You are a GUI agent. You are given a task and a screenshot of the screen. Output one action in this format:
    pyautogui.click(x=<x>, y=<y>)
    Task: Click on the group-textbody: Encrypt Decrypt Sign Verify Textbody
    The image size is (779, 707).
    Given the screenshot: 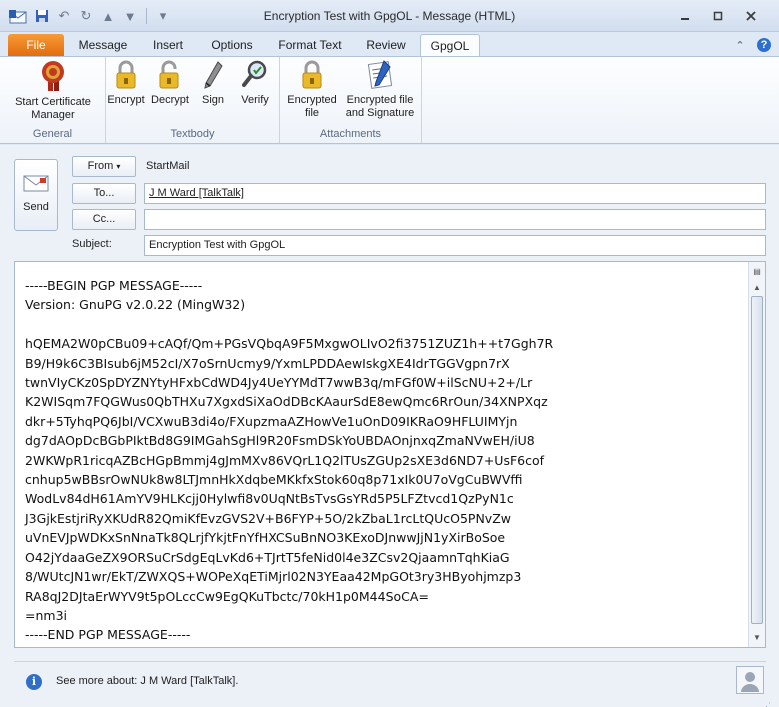 What is the action you would take?
    pyautogui.click(x=193, y=100)
    